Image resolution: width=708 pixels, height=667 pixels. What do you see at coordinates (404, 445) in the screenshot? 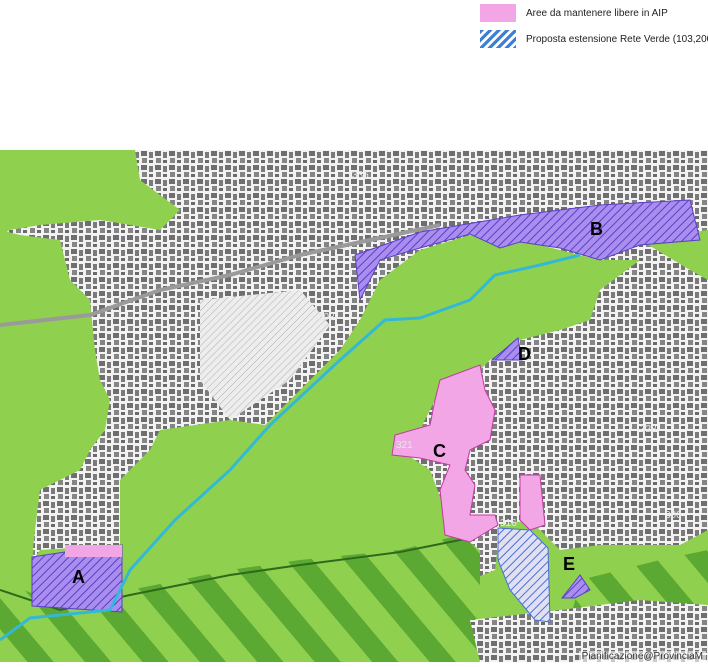
I see `elevation-label: 321` at bounding box center [404, 445].